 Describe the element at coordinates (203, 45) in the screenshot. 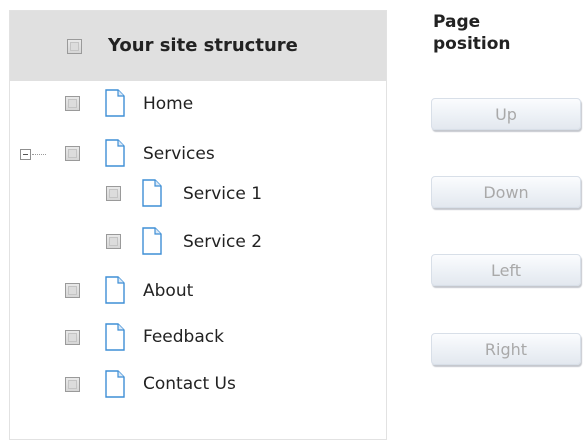

I see `site-structure-title: Your site structure` at that location.